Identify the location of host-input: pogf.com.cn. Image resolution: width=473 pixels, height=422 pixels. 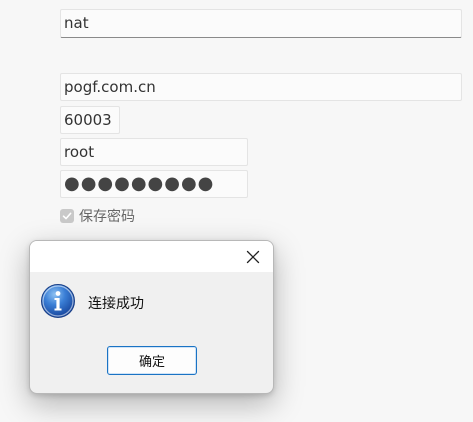
(261, 87).